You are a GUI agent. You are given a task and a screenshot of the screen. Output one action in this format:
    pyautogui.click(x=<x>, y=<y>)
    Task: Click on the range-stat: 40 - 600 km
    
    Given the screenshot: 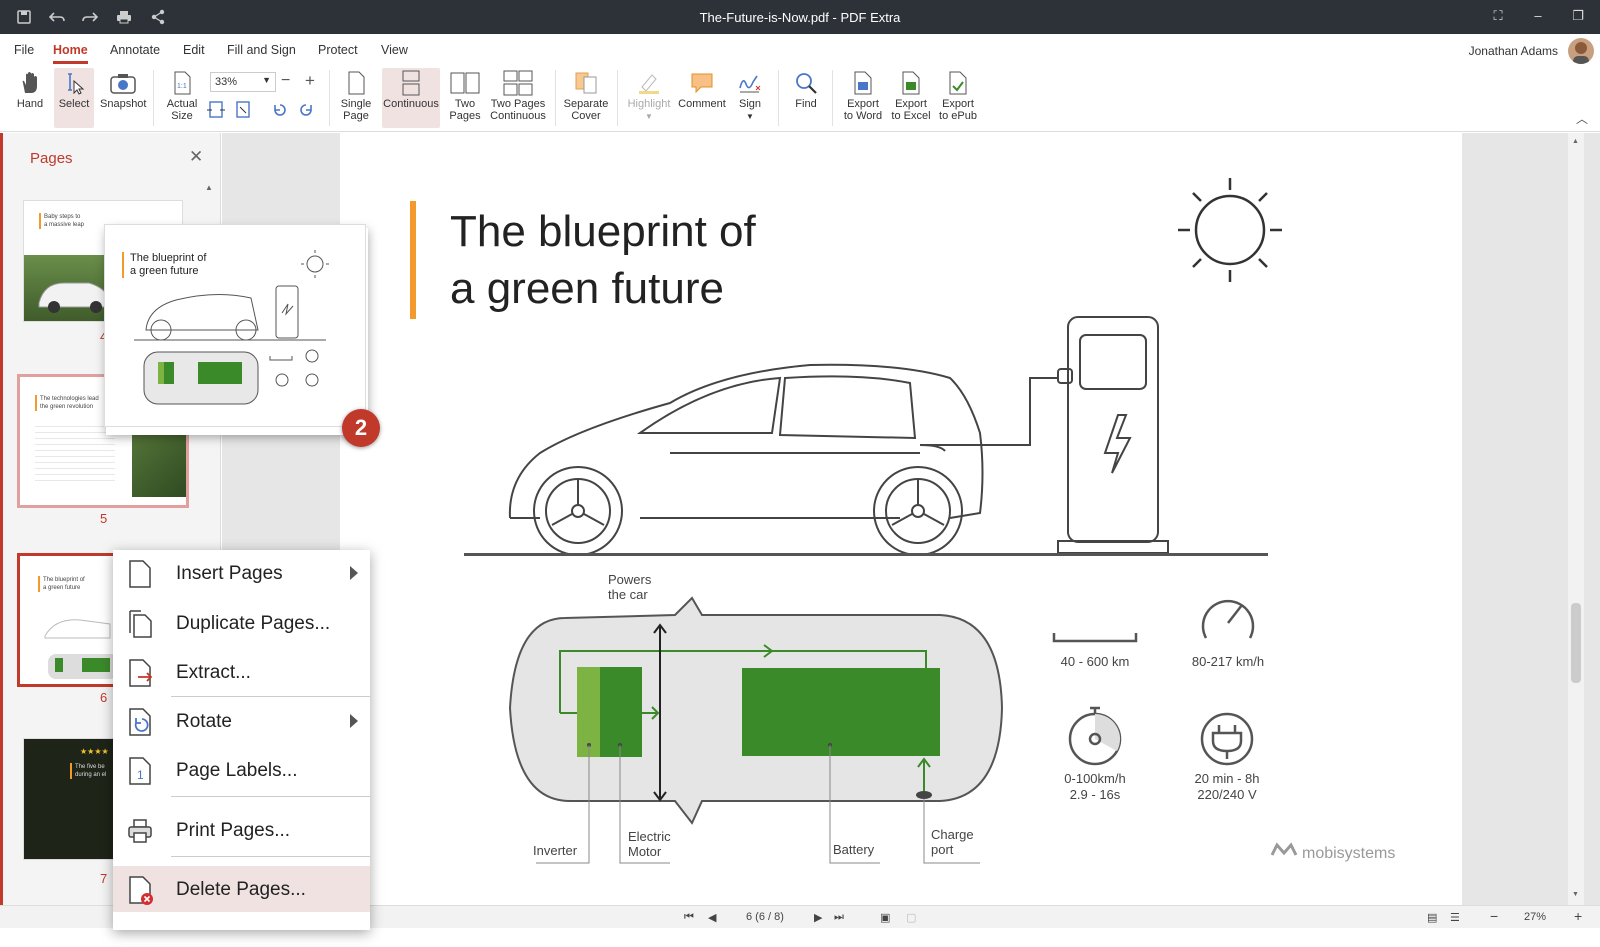 What is the action you would take?
    pyautogui.click(x=1095, y=661)
    